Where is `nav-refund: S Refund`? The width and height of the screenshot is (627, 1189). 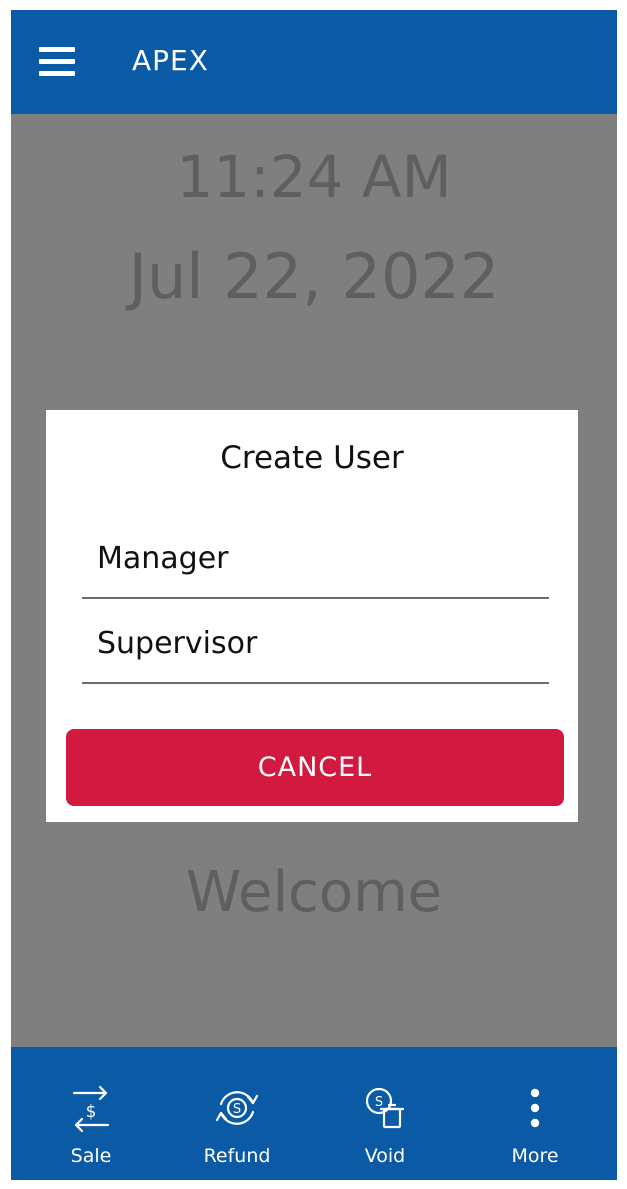 nav-refund: S Refund is located at coordinates (237, 1113).